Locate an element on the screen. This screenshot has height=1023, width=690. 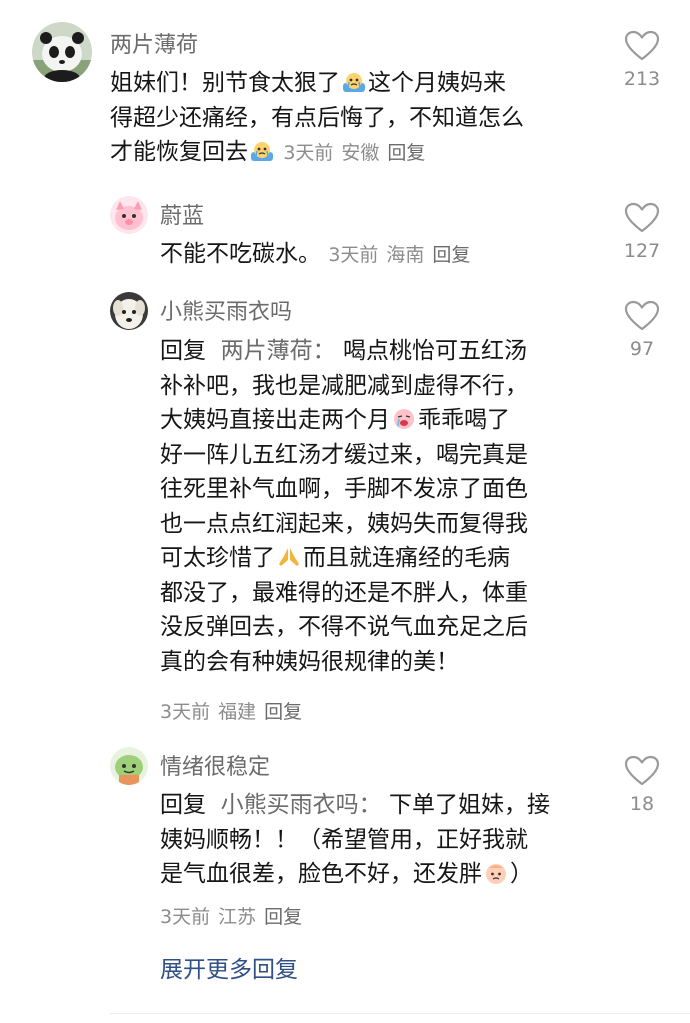
like-button: 213 is located at coordinates (642, 60).